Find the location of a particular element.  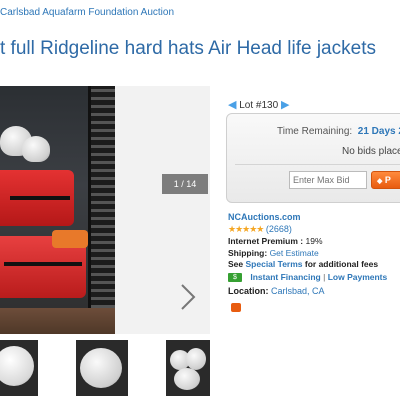

financing: $ Instant Financing | Low Payments is located at coordinates (308, 277).